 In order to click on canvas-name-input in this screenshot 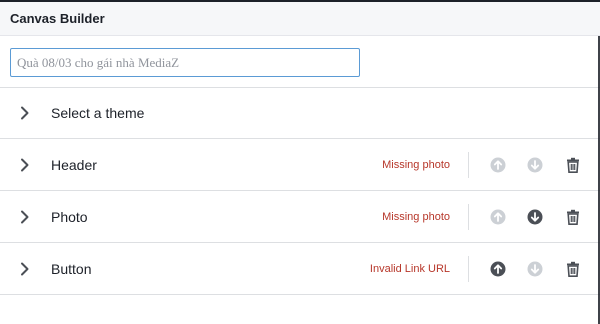, I will do `click(185, 62)`.